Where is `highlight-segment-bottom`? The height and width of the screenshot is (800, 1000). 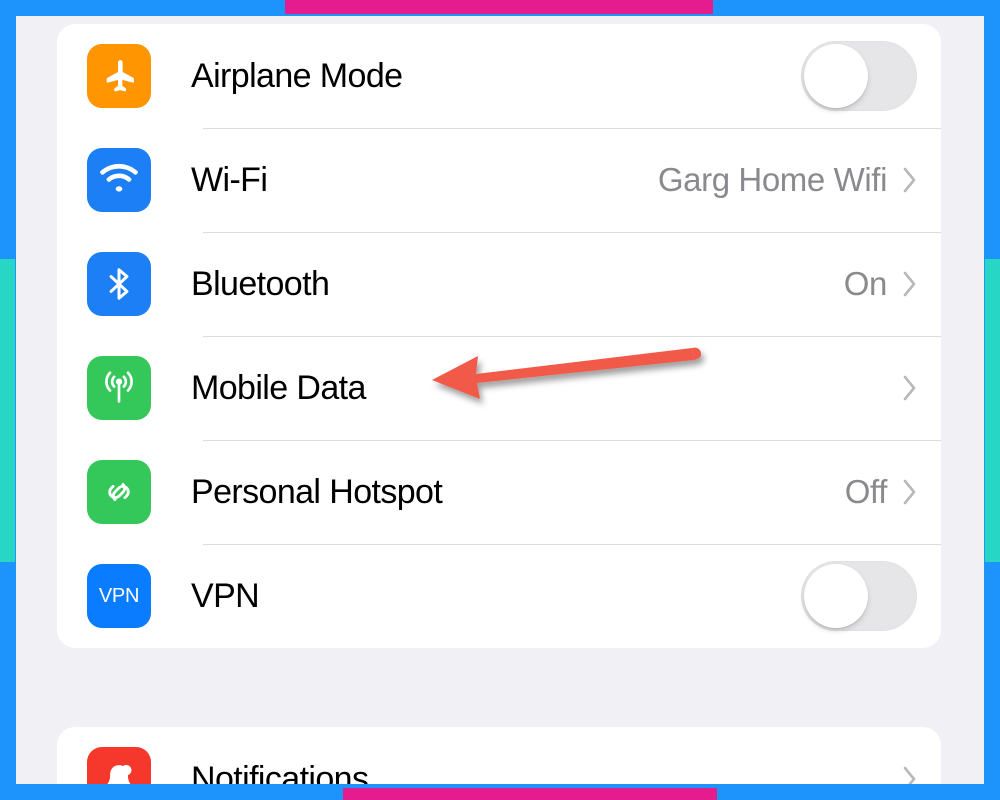
highlight-segment-bottom is located at coordinates (530, 794).